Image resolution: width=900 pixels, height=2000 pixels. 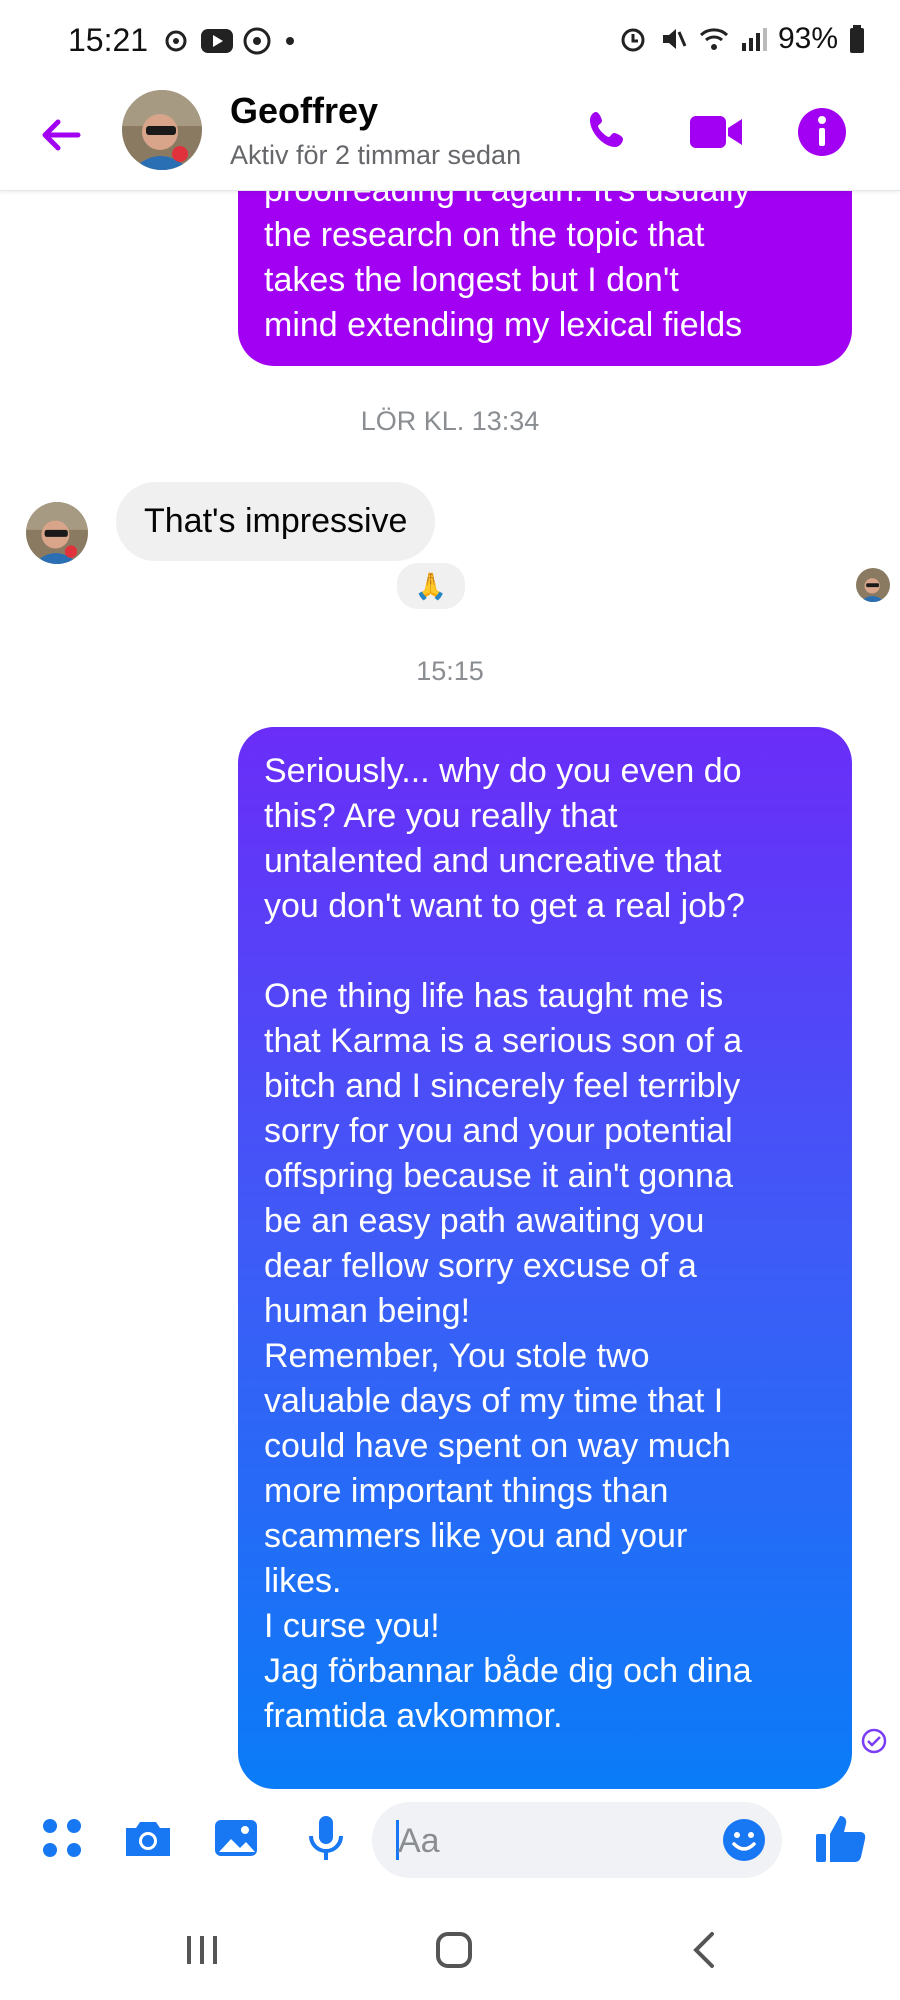 What do you see at coordinates (706, 1950) in the screenshot?
I see `back-nav-icon` at bounding box center [706, 1950].